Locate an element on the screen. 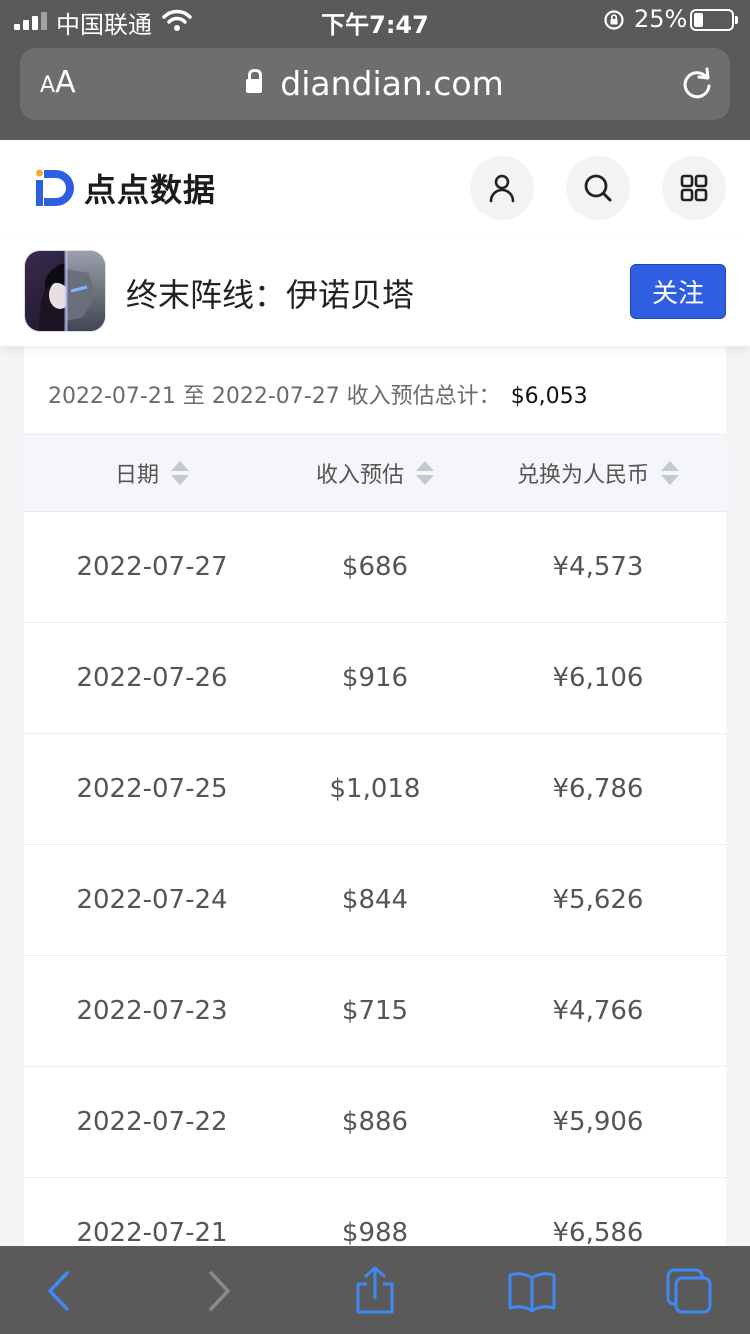 This screenshot has width=750, height=1334. cell-revenue: $886 is located at coordinates (375, 1122).